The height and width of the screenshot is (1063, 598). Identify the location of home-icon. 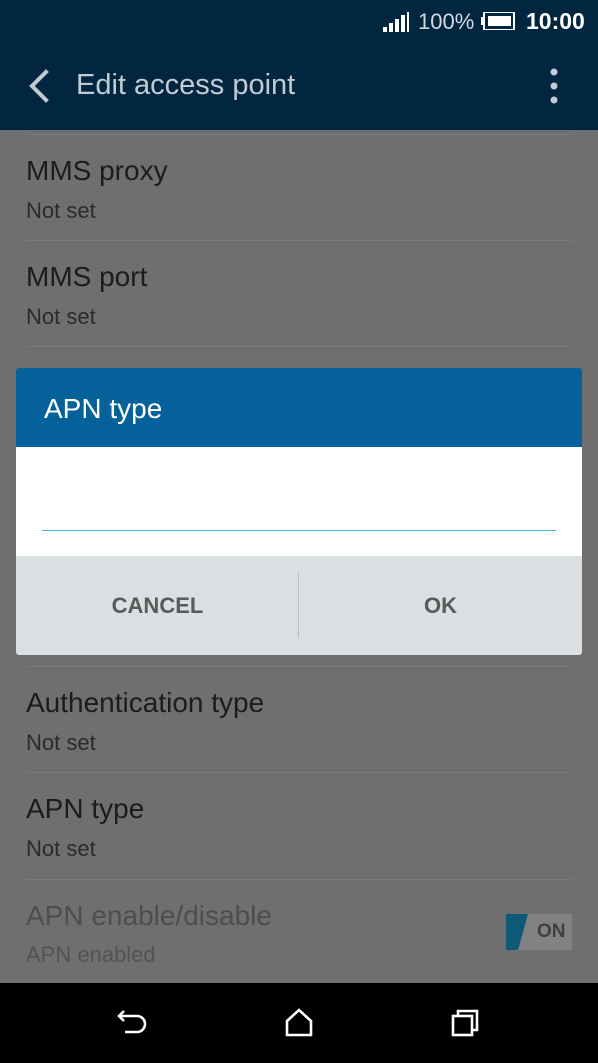
(299, 1023).